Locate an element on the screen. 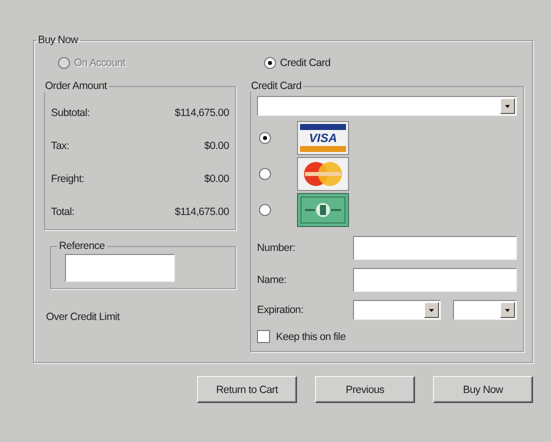 The height and width of the screenshot is (442, 551). panel-title: Credit Card is located at coordinates (276, 86).